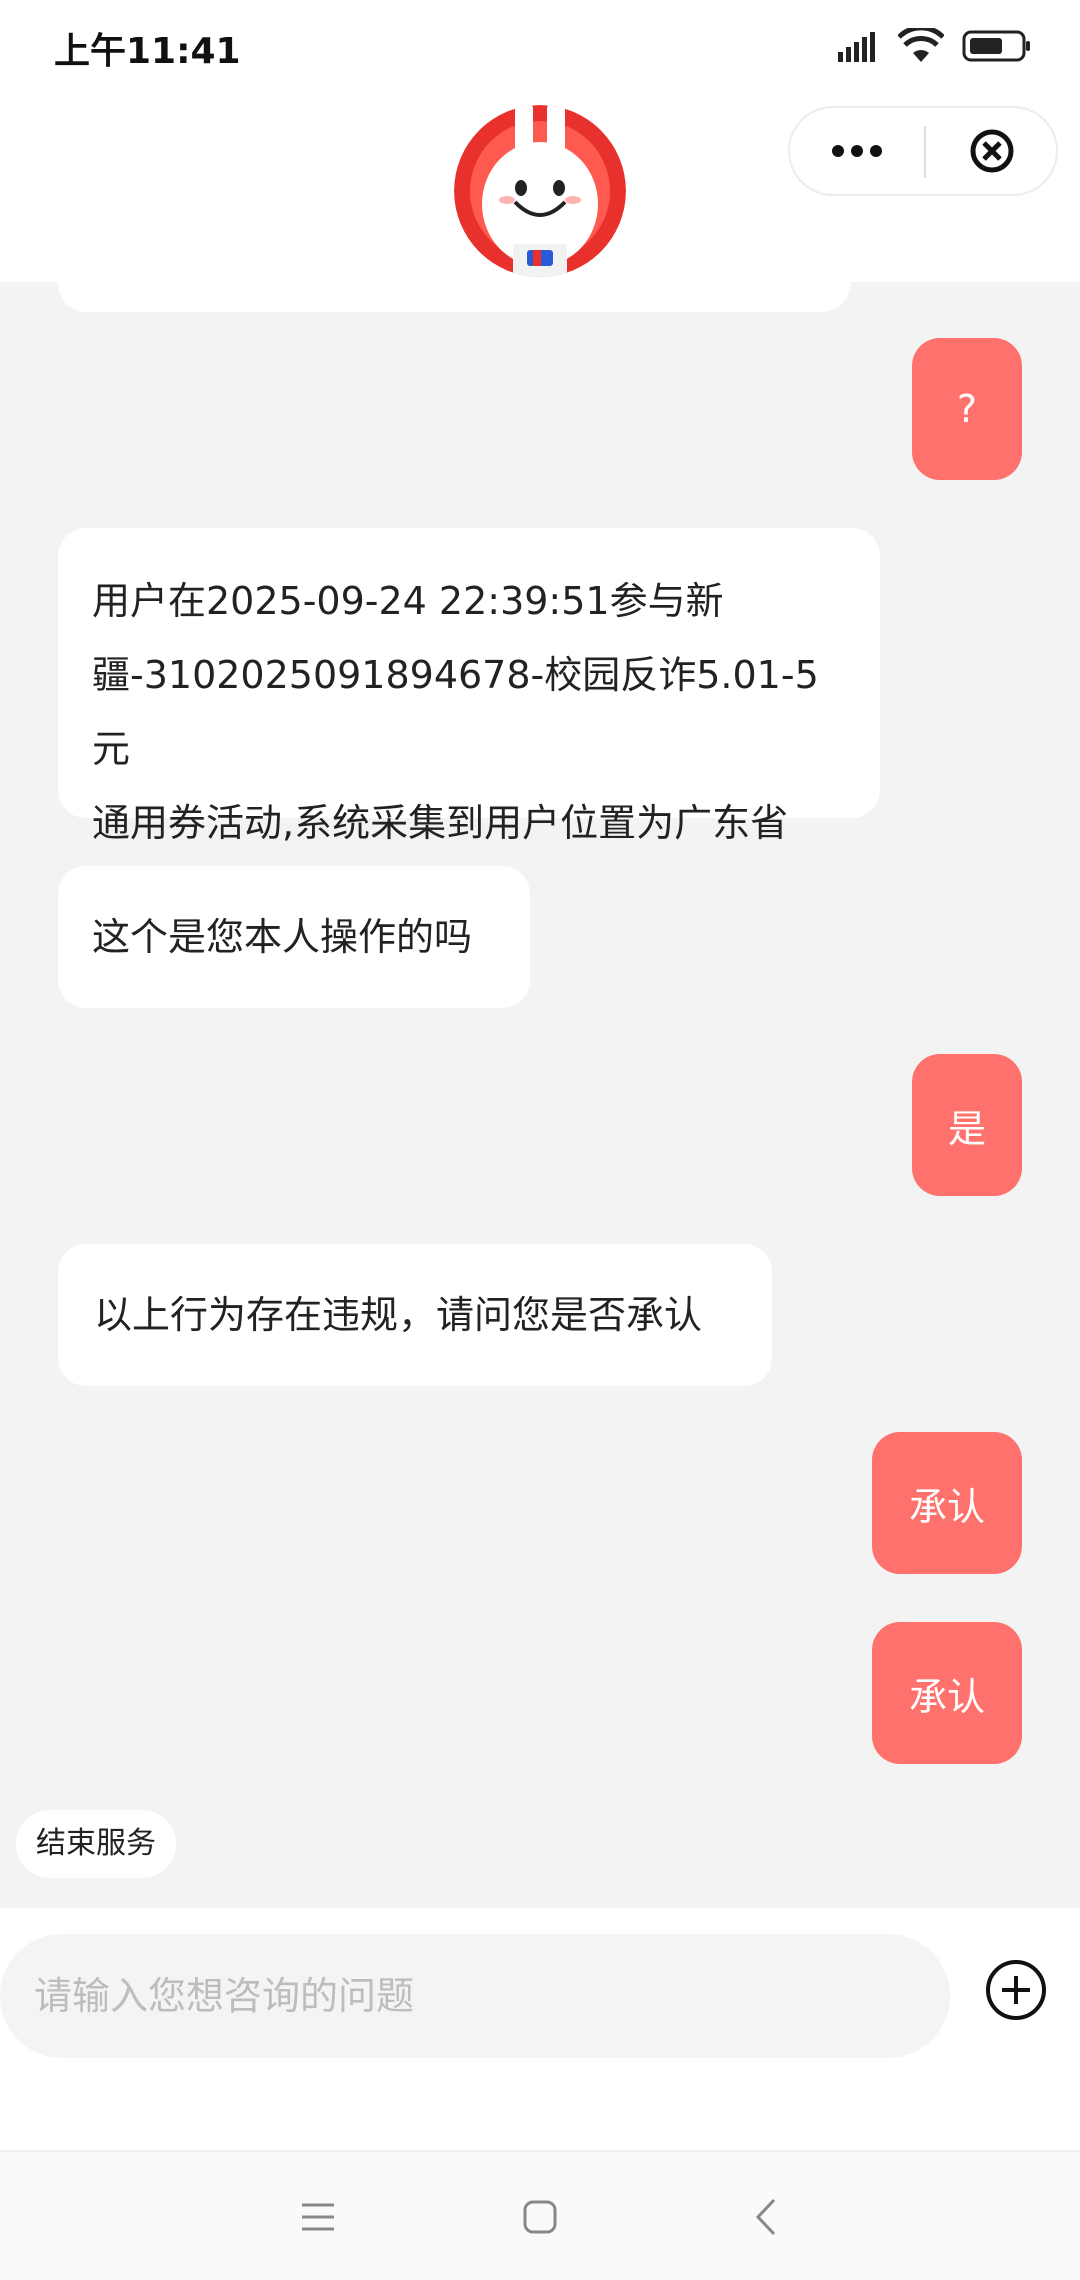  I want to click on battery-icon, so click(996, 46).